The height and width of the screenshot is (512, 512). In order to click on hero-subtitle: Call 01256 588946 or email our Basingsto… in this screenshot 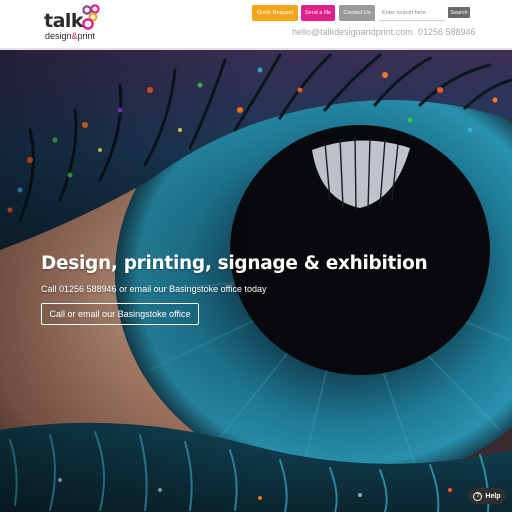, I will do `click(154, 289)`.